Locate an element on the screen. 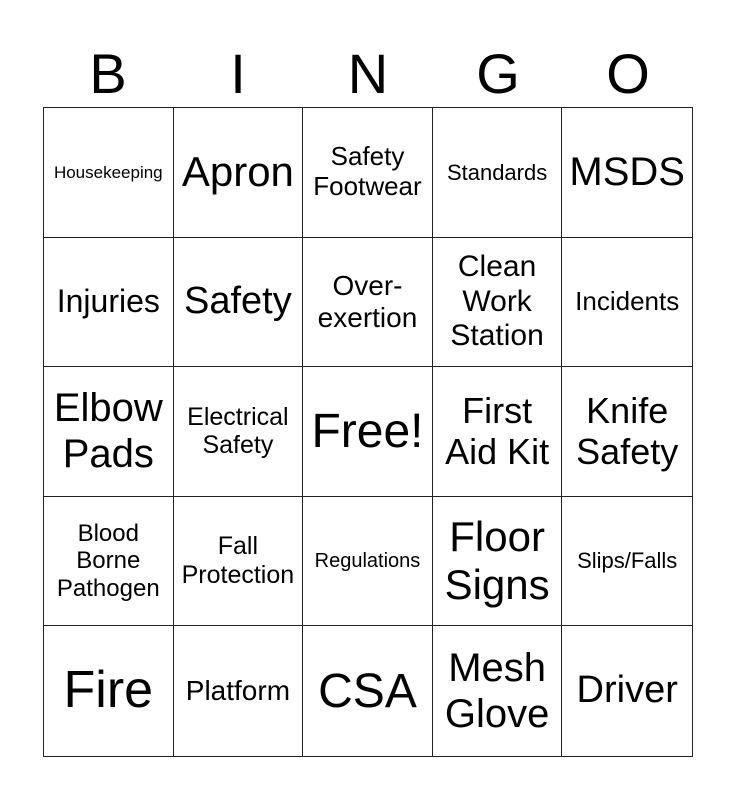 The width and height of the screenshot is (736, 800). bingo-cell: Driver is located at coordinates (627, 691).